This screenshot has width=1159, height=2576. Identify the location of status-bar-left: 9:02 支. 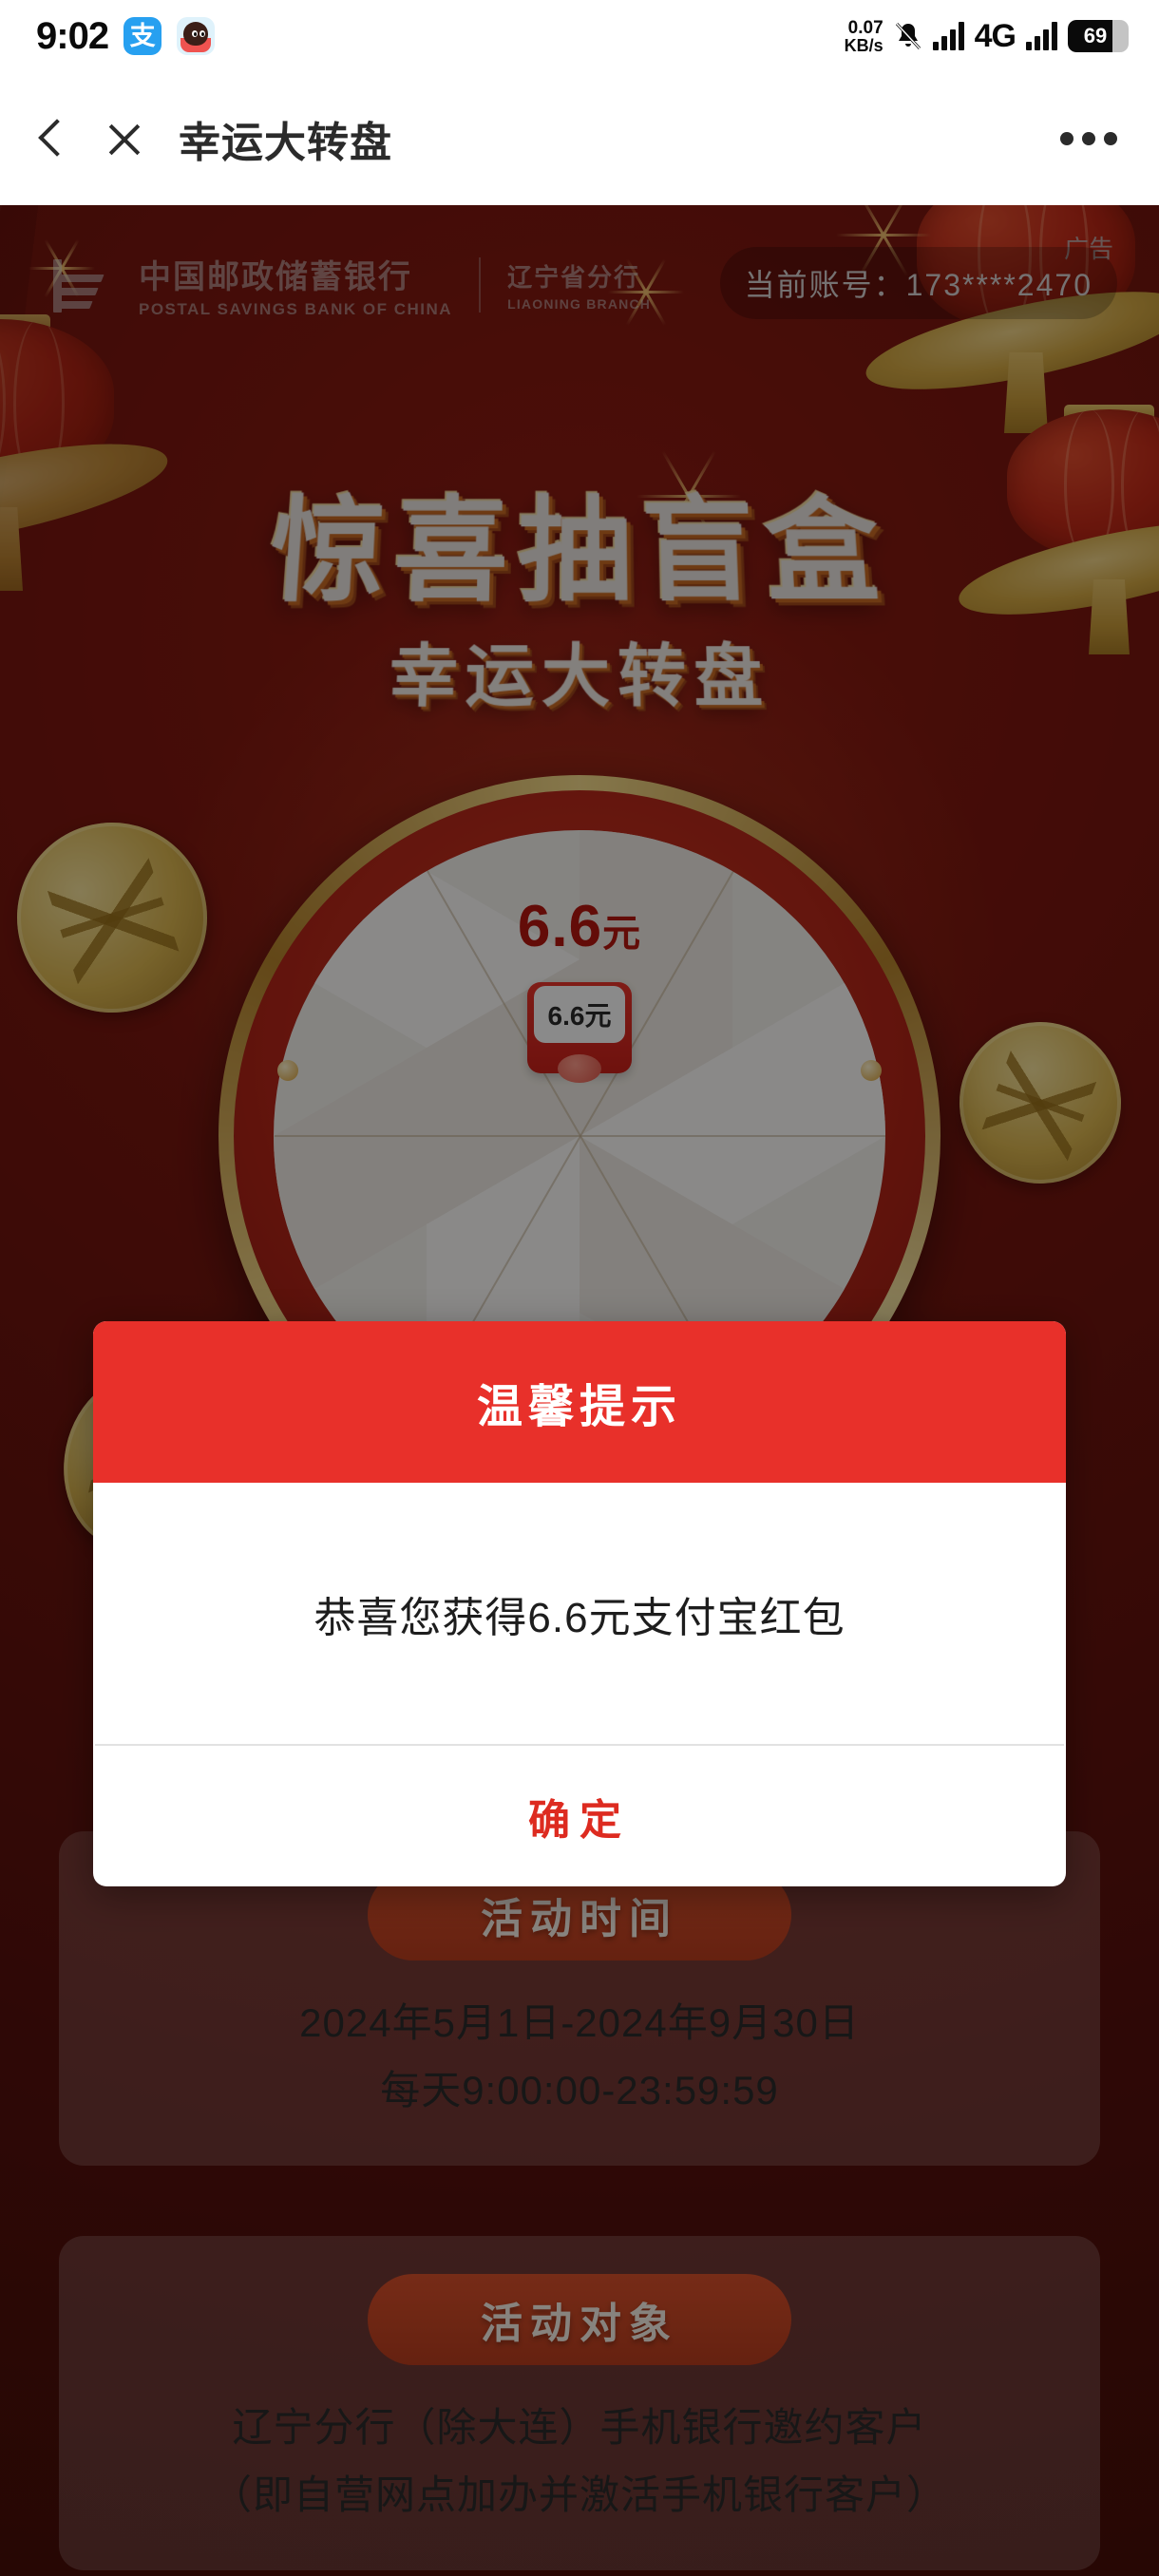
(126, 36).